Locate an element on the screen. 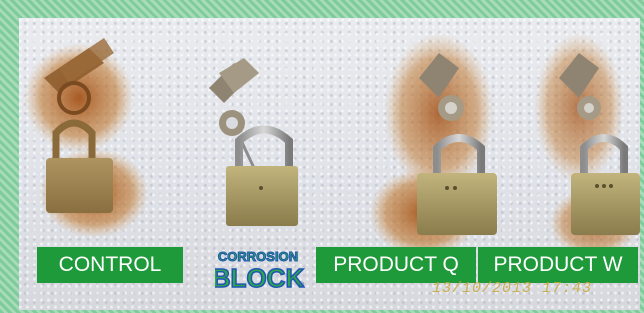  logo-registered: ® is located at coordinates (302, 285).